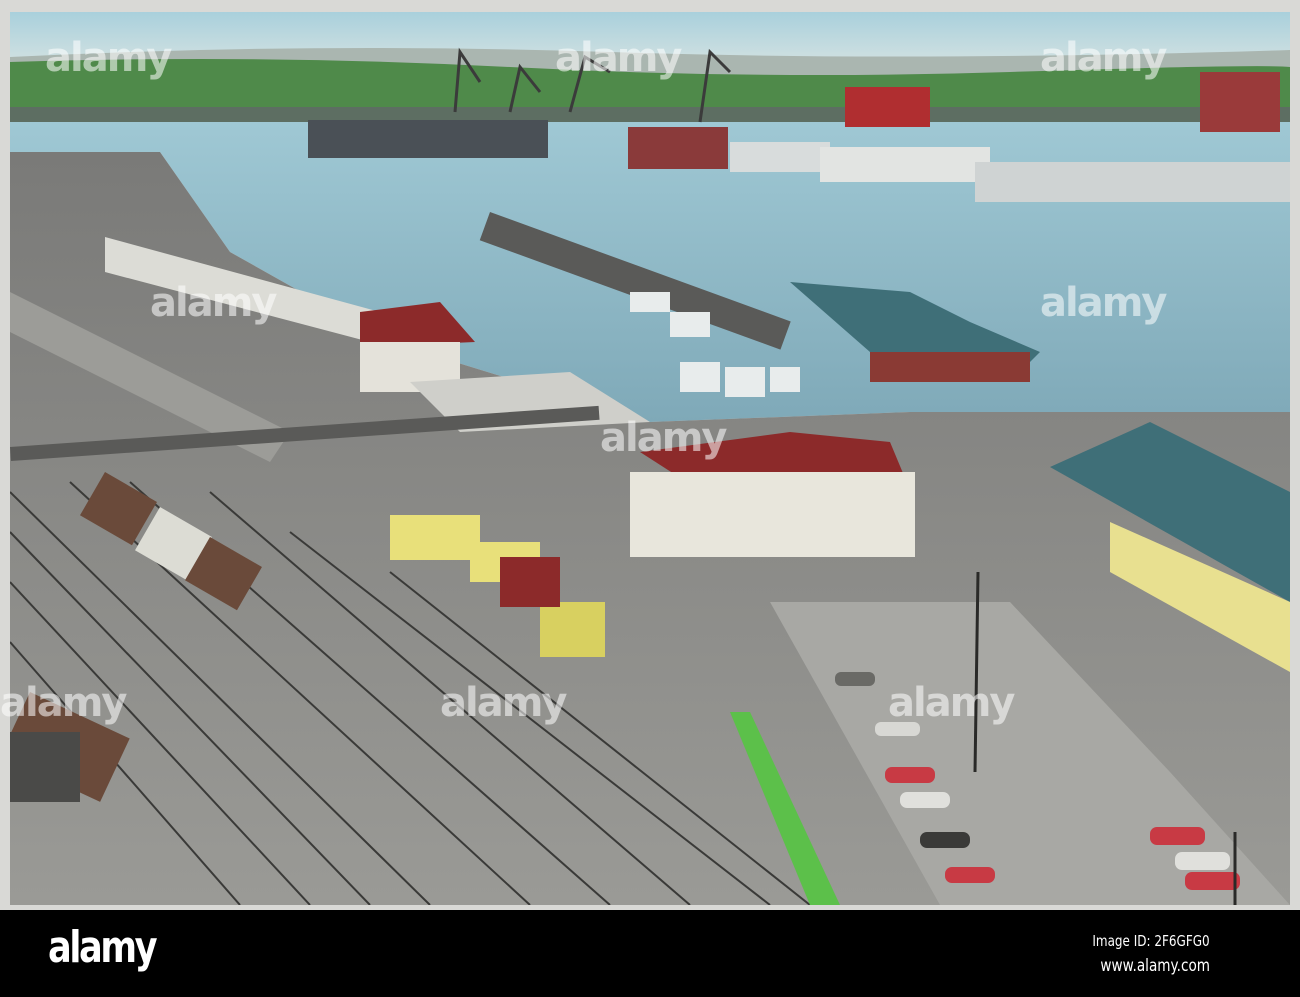 This screenshot has width=1300, height=997. Describe the element at coordinates (530, 582) in the screenshot. I see `small-red-hut` at that location.